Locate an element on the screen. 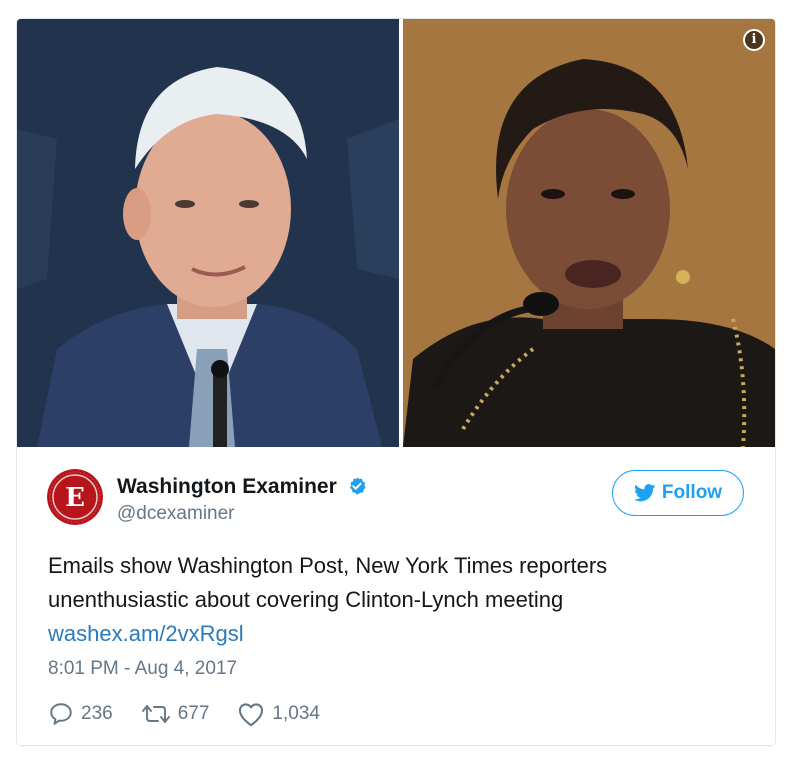 The height and width of the screenshot is (775, 799). heart-icon is located at coordinates (251, 715).